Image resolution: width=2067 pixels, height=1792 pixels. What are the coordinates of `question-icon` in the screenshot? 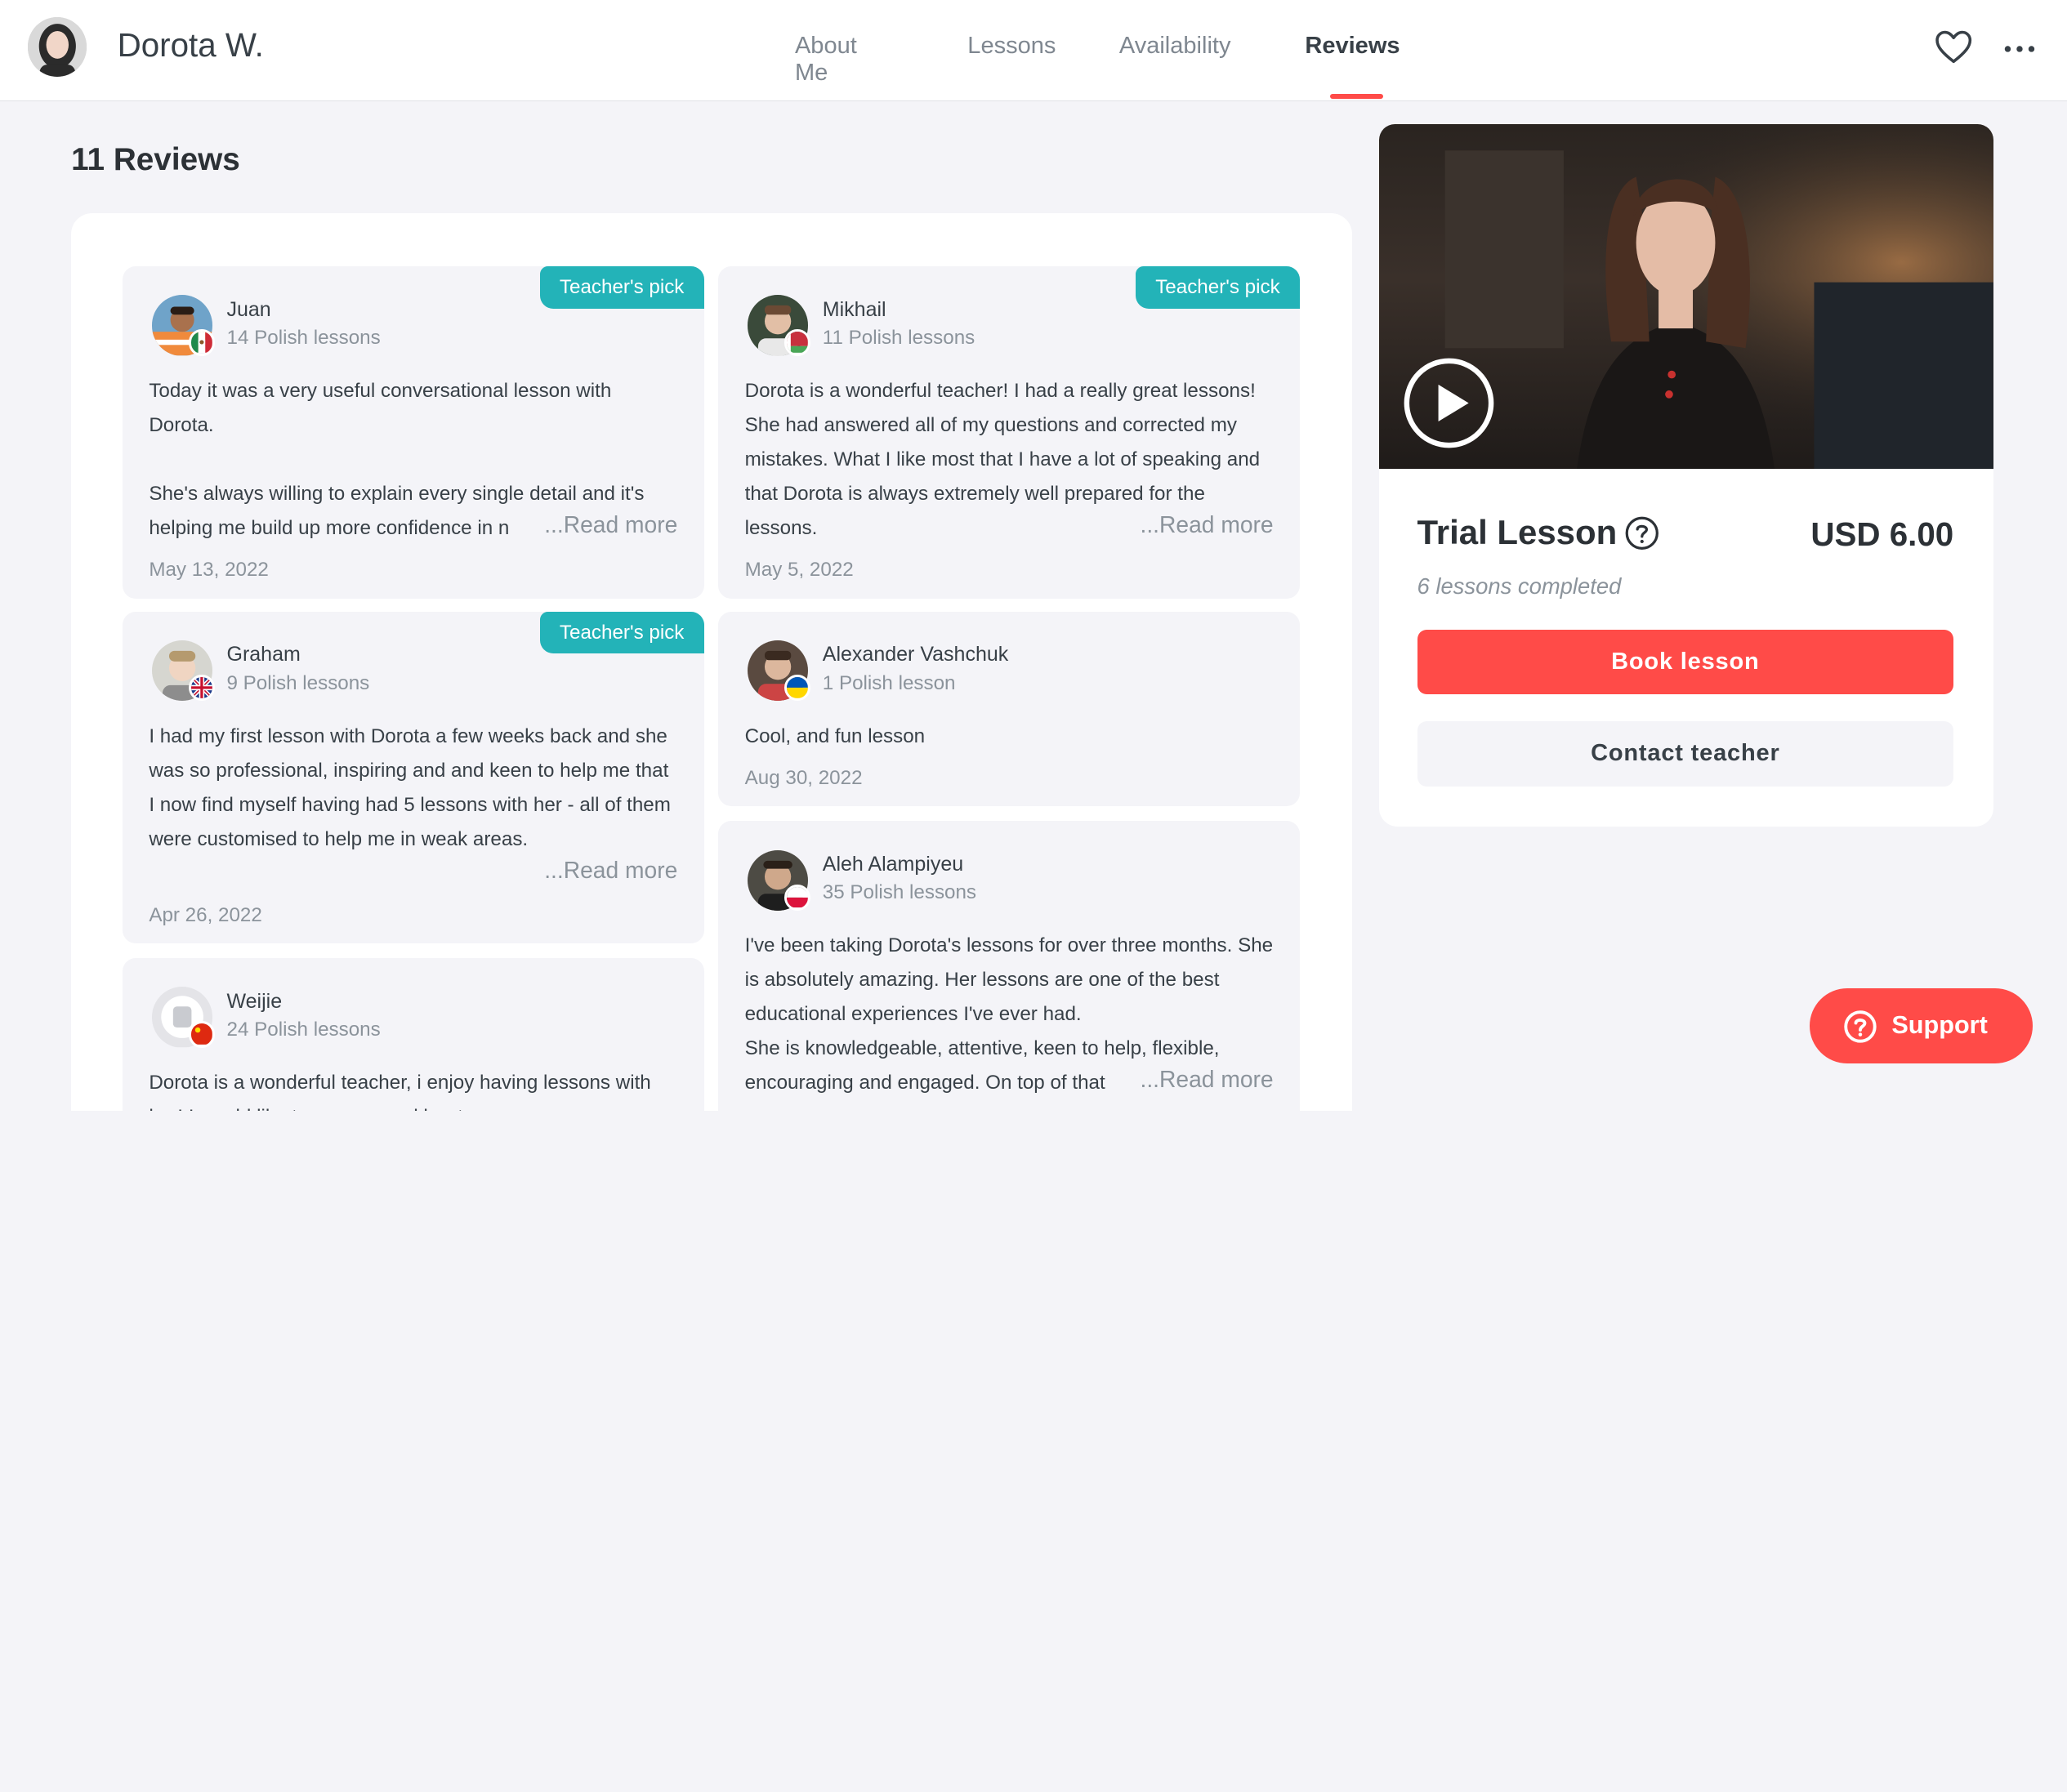 It's located at (1860, 1027).